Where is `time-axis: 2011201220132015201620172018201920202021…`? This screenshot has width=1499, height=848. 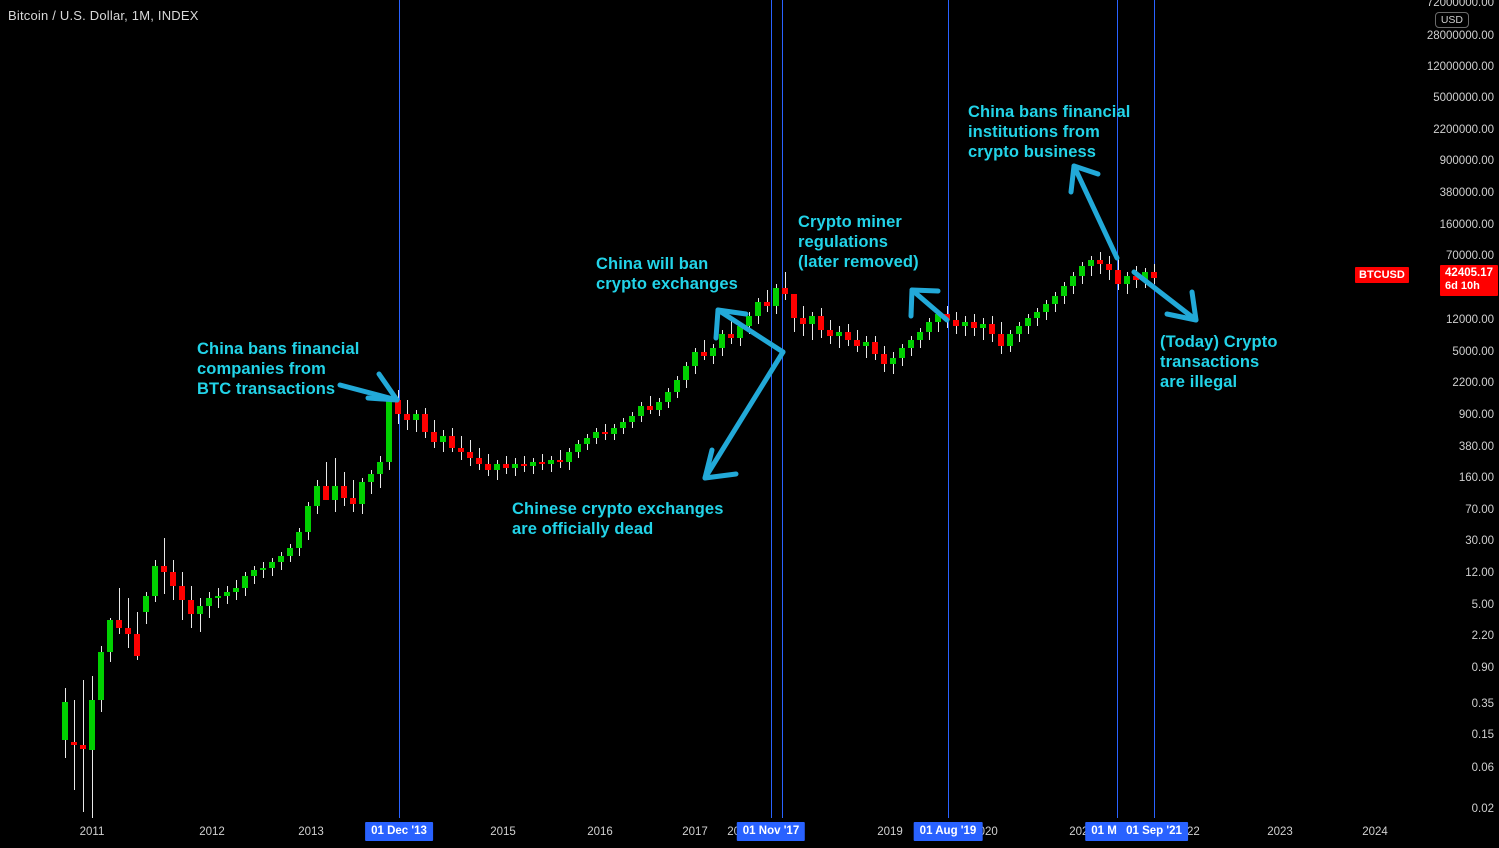 time-axis: 2011201220132015201620172018201920202021… is located at coordinates (749, 833).